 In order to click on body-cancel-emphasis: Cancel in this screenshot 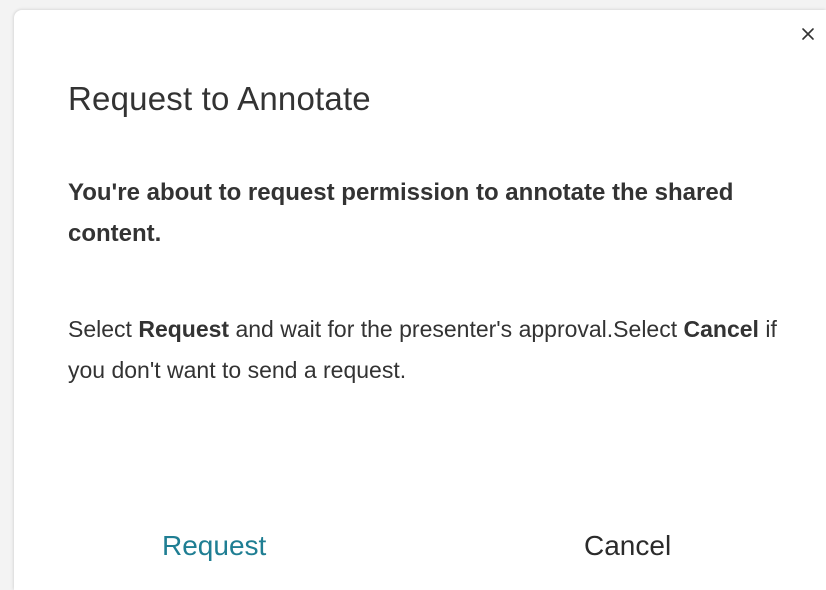, I will do `click(721, 329)`.